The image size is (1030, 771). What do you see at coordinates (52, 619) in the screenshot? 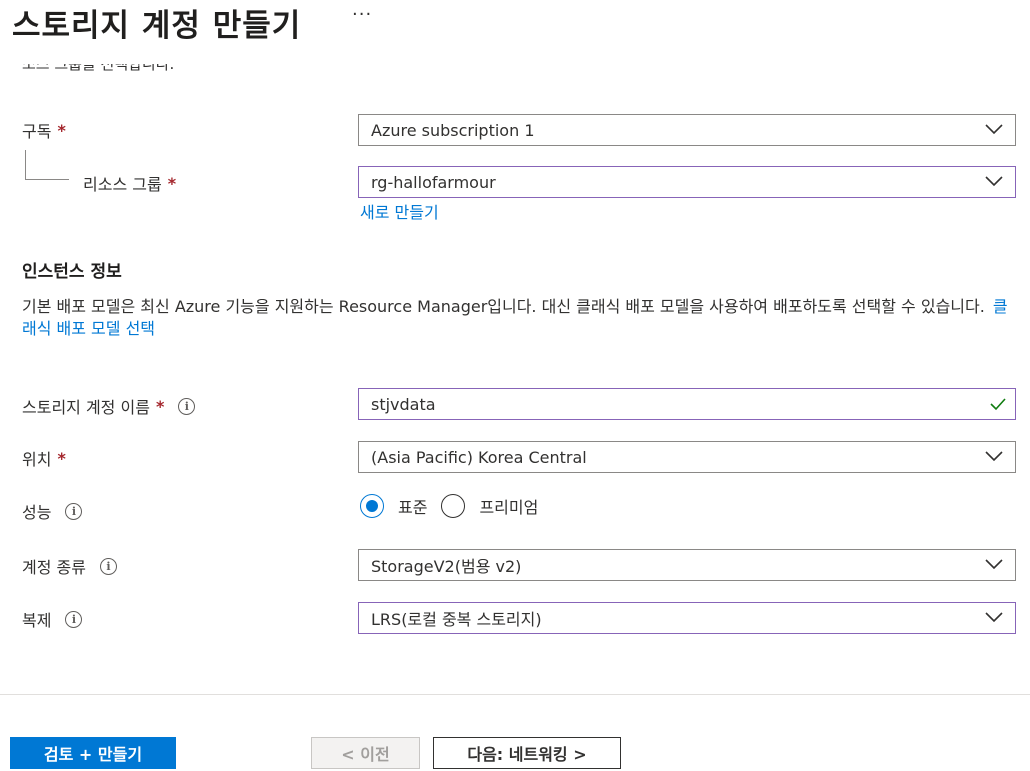
I see `replication-label: 복제 i` at bounding box center [52, 619].